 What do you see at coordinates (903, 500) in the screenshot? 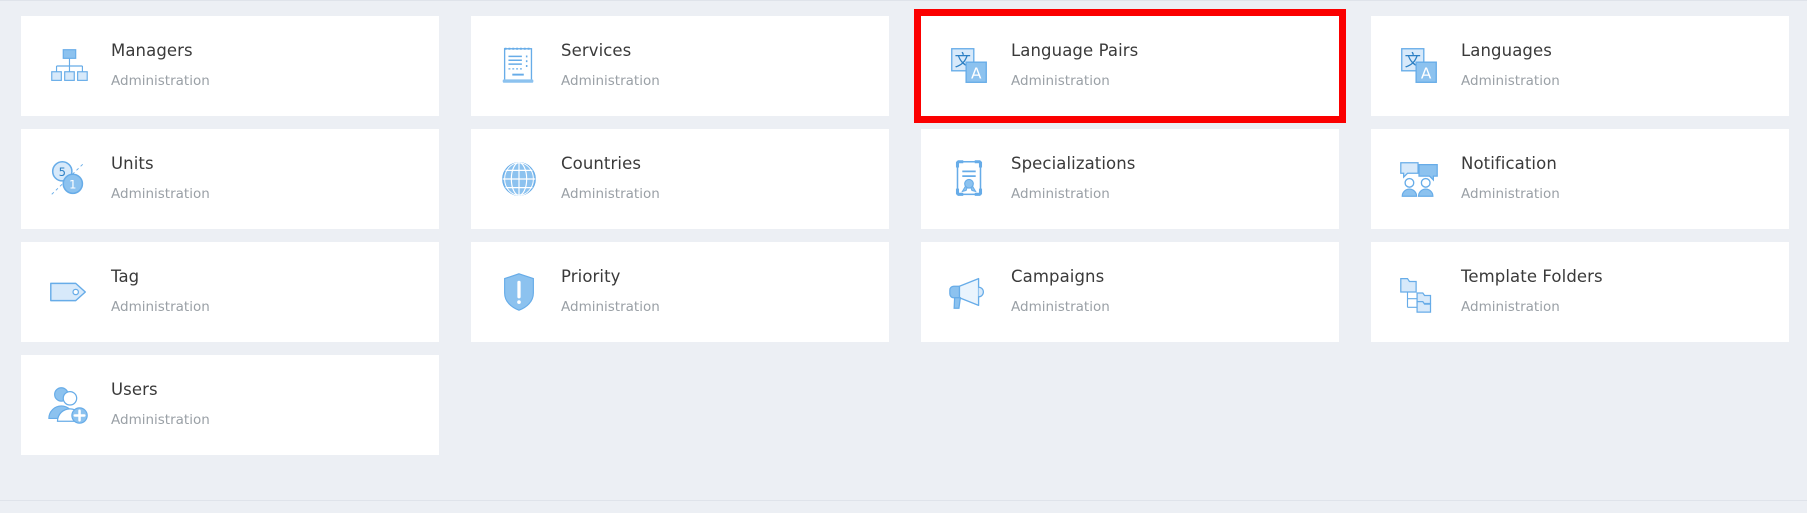
I see `bottom-divider` at bounding box center [903, 500].